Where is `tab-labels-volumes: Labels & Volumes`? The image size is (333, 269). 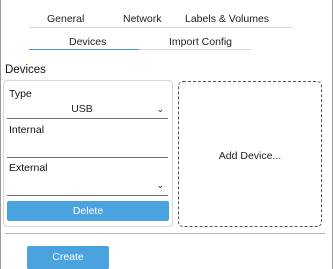 tab-labels-volumes: Labels & Volumes is located at coordinates (227, 19).